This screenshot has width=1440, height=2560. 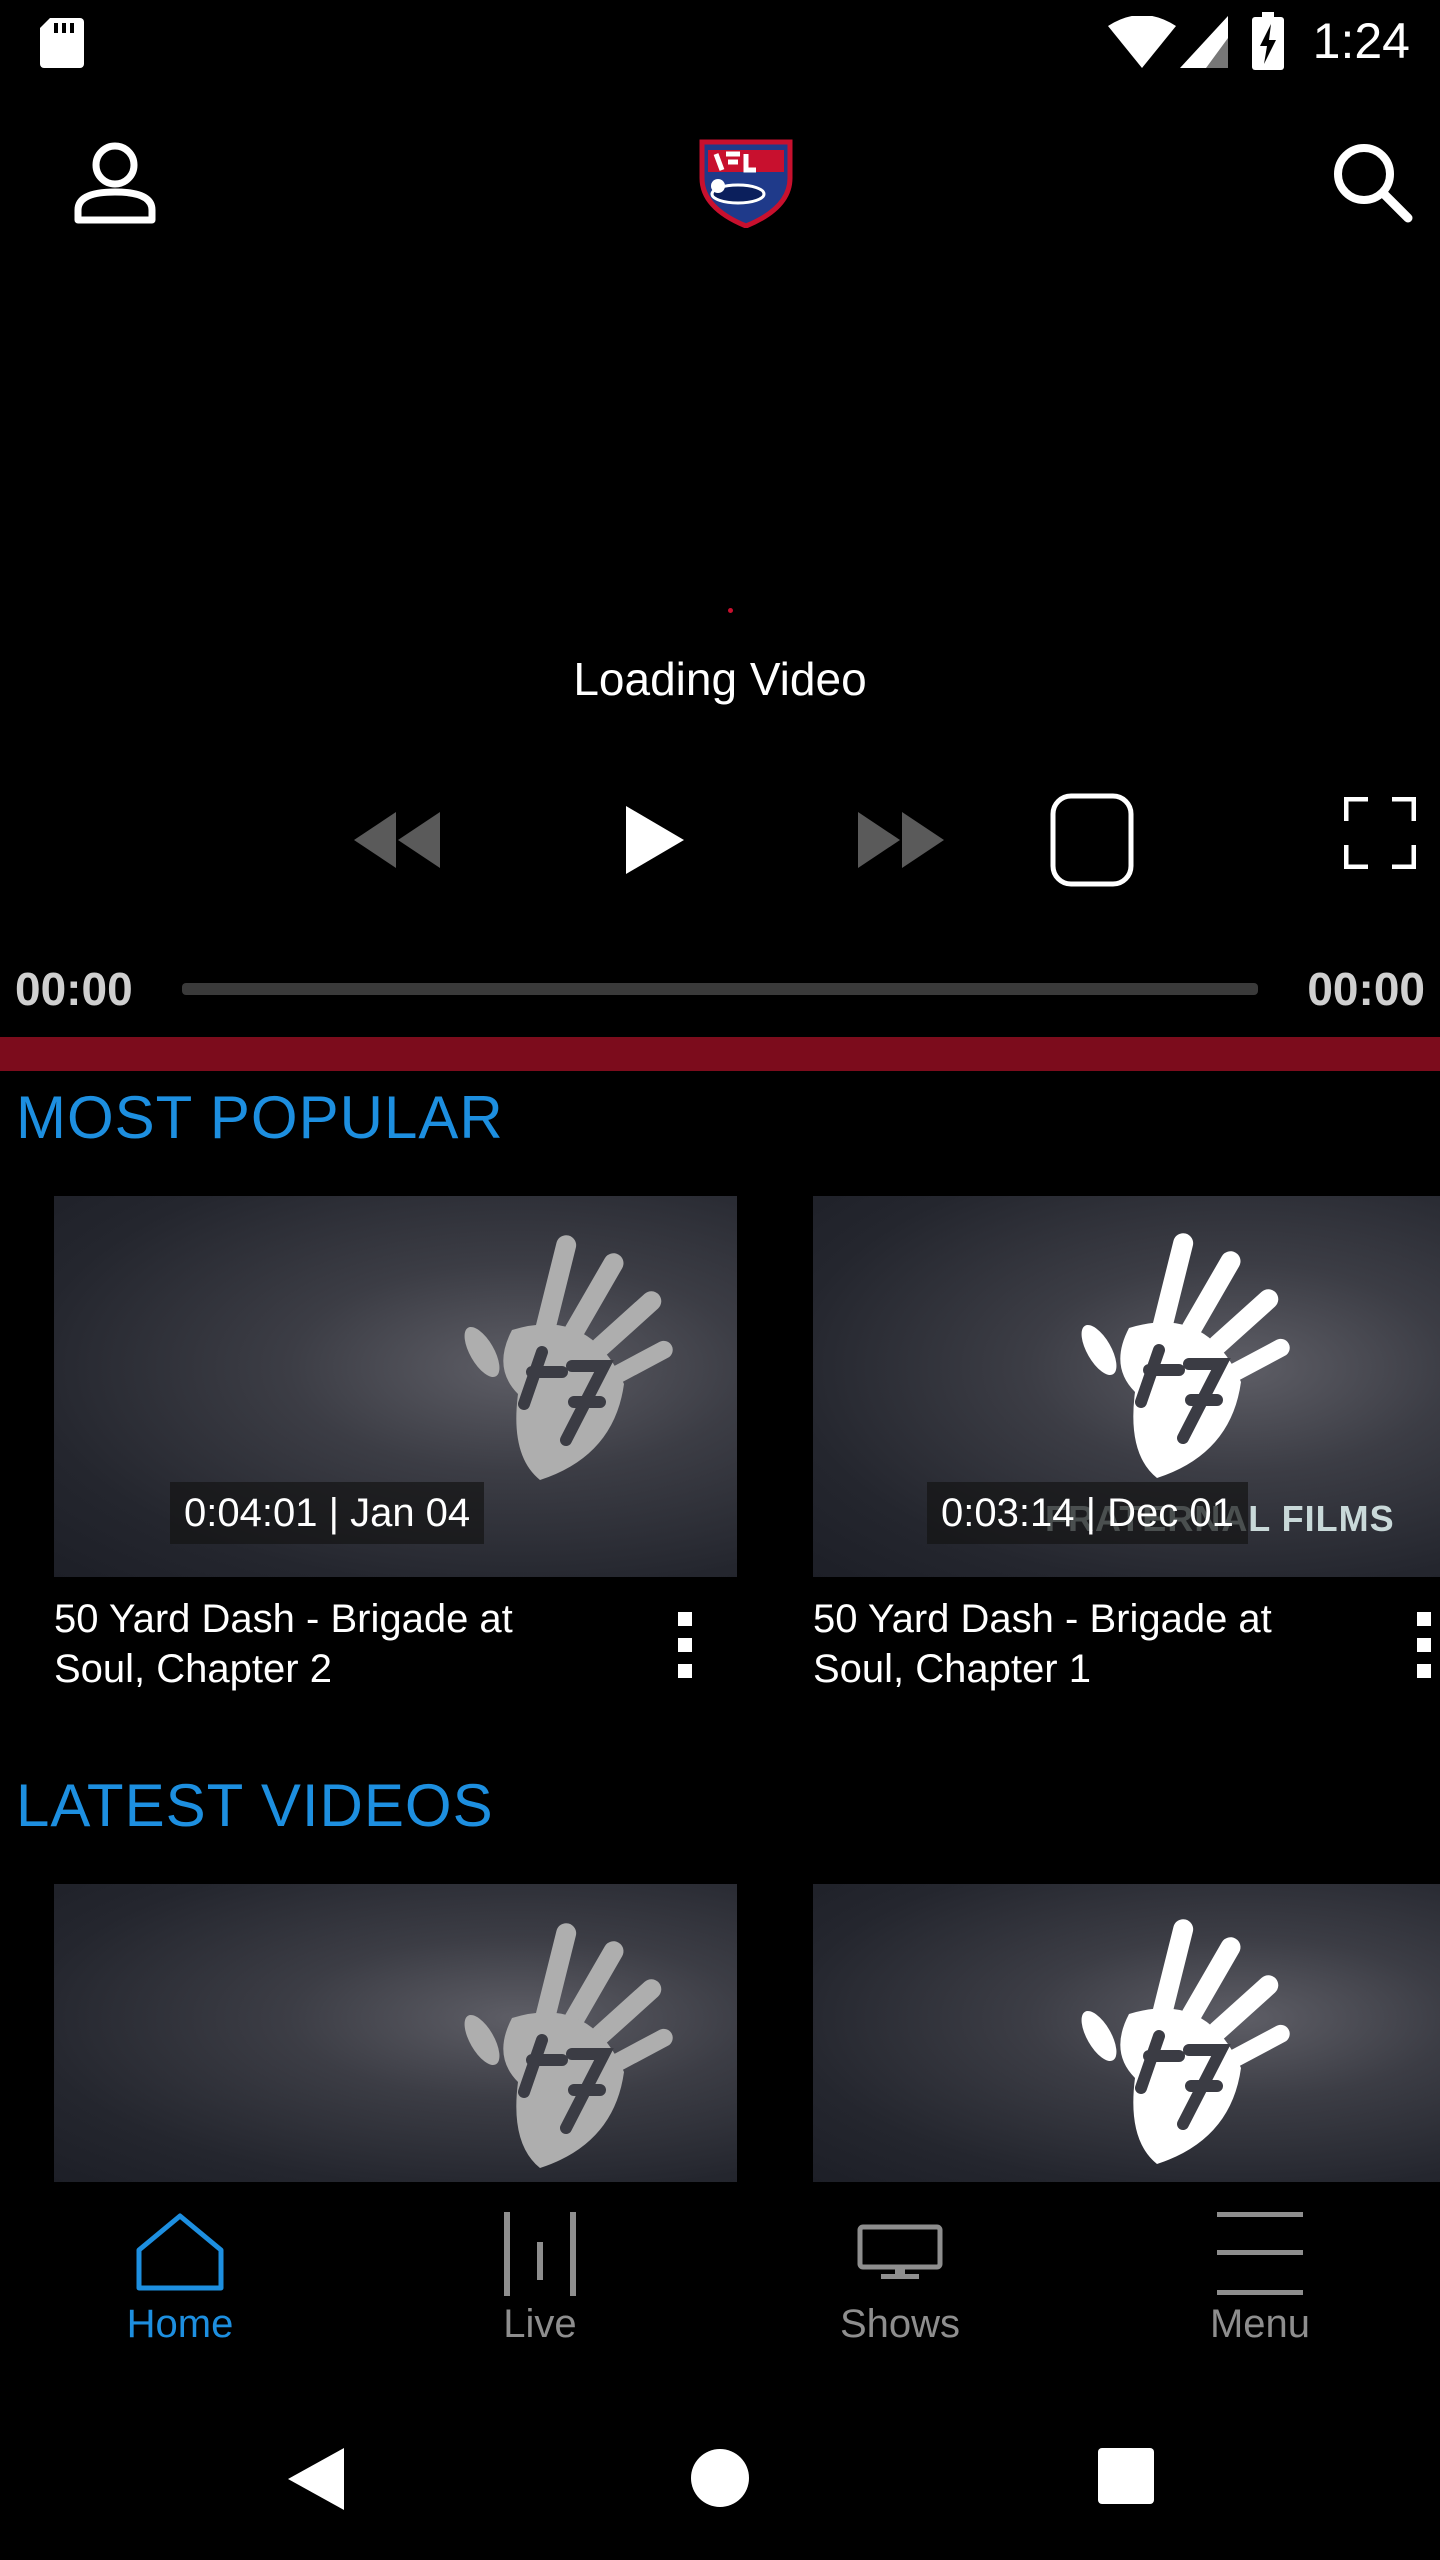 I want to click on tv-icon, so click(x=900, y=2251).